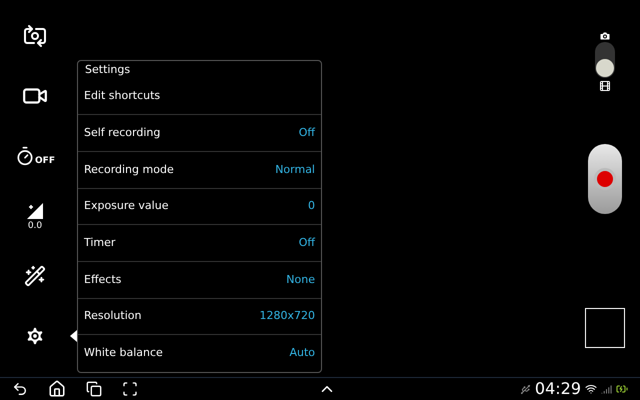 This screenshot has width=640, height=400. I want to click on setting-label: Self recording, so click(122, 133).